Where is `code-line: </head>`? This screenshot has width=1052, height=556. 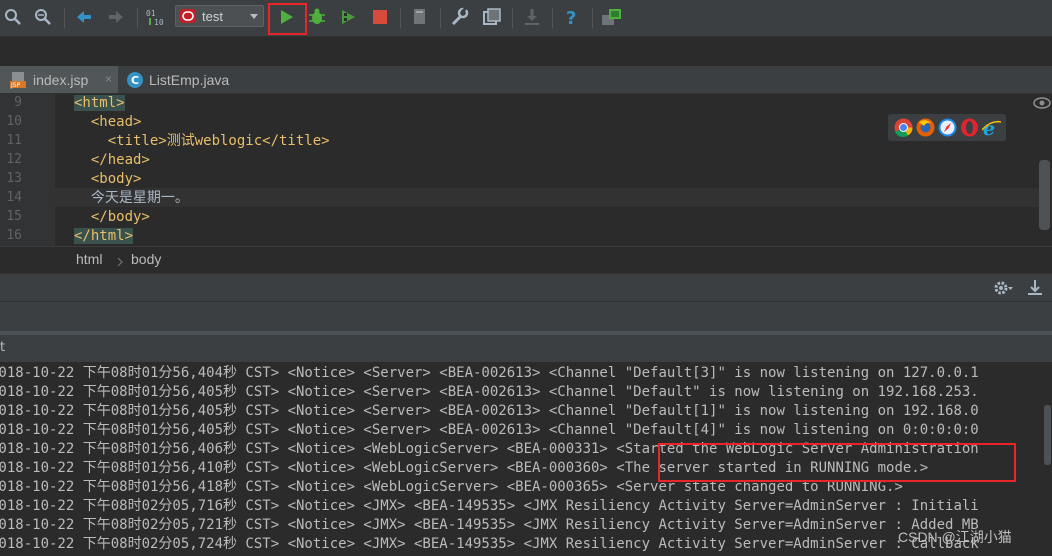
code-line: </head> is located at coordinates (112, 160).